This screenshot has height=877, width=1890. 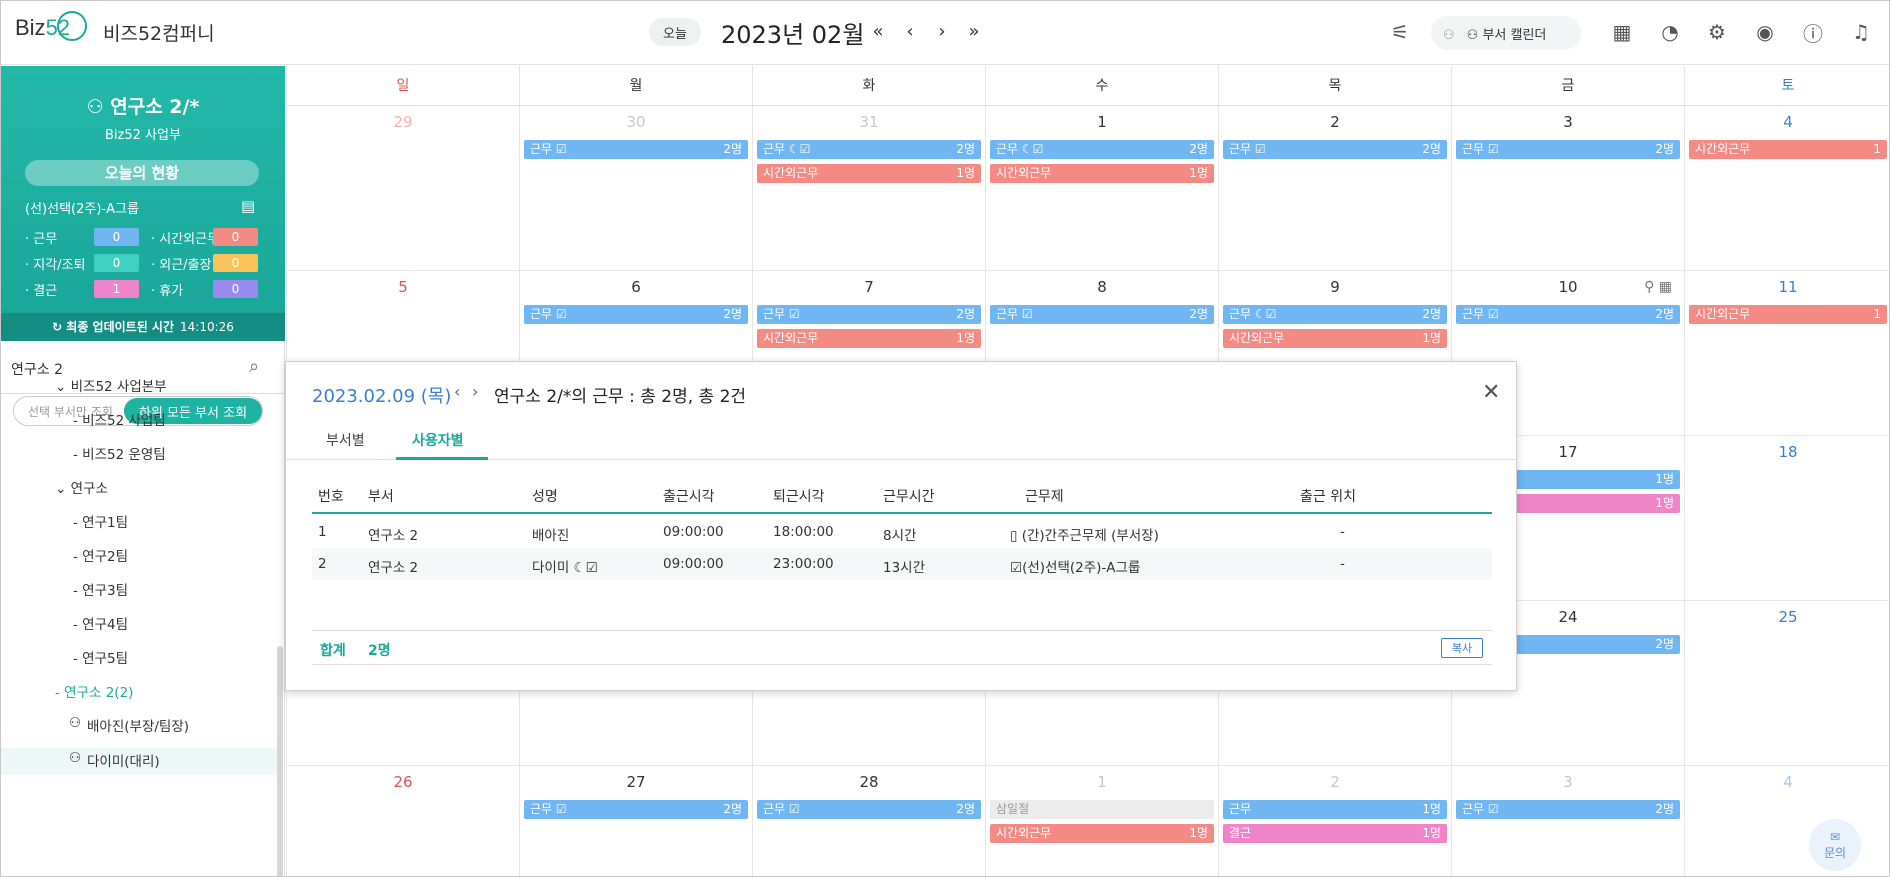 What do you see at coordinates (1334, 821) in the screenshot?
I see `calendar-day-cell: 2 근무 1명결근 1명` at bounding box center [1334, 821].